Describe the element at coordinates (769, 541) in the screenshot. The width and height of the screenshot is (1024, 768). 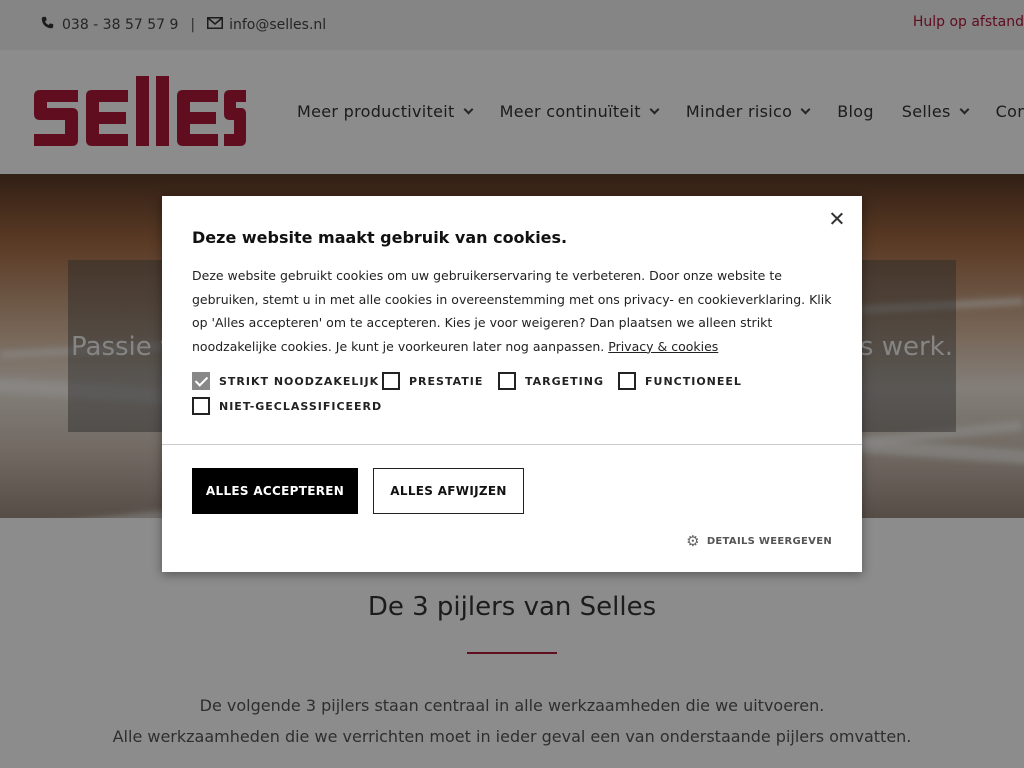
I see `details-label: DETAILS WEERGEVEN` at that location.